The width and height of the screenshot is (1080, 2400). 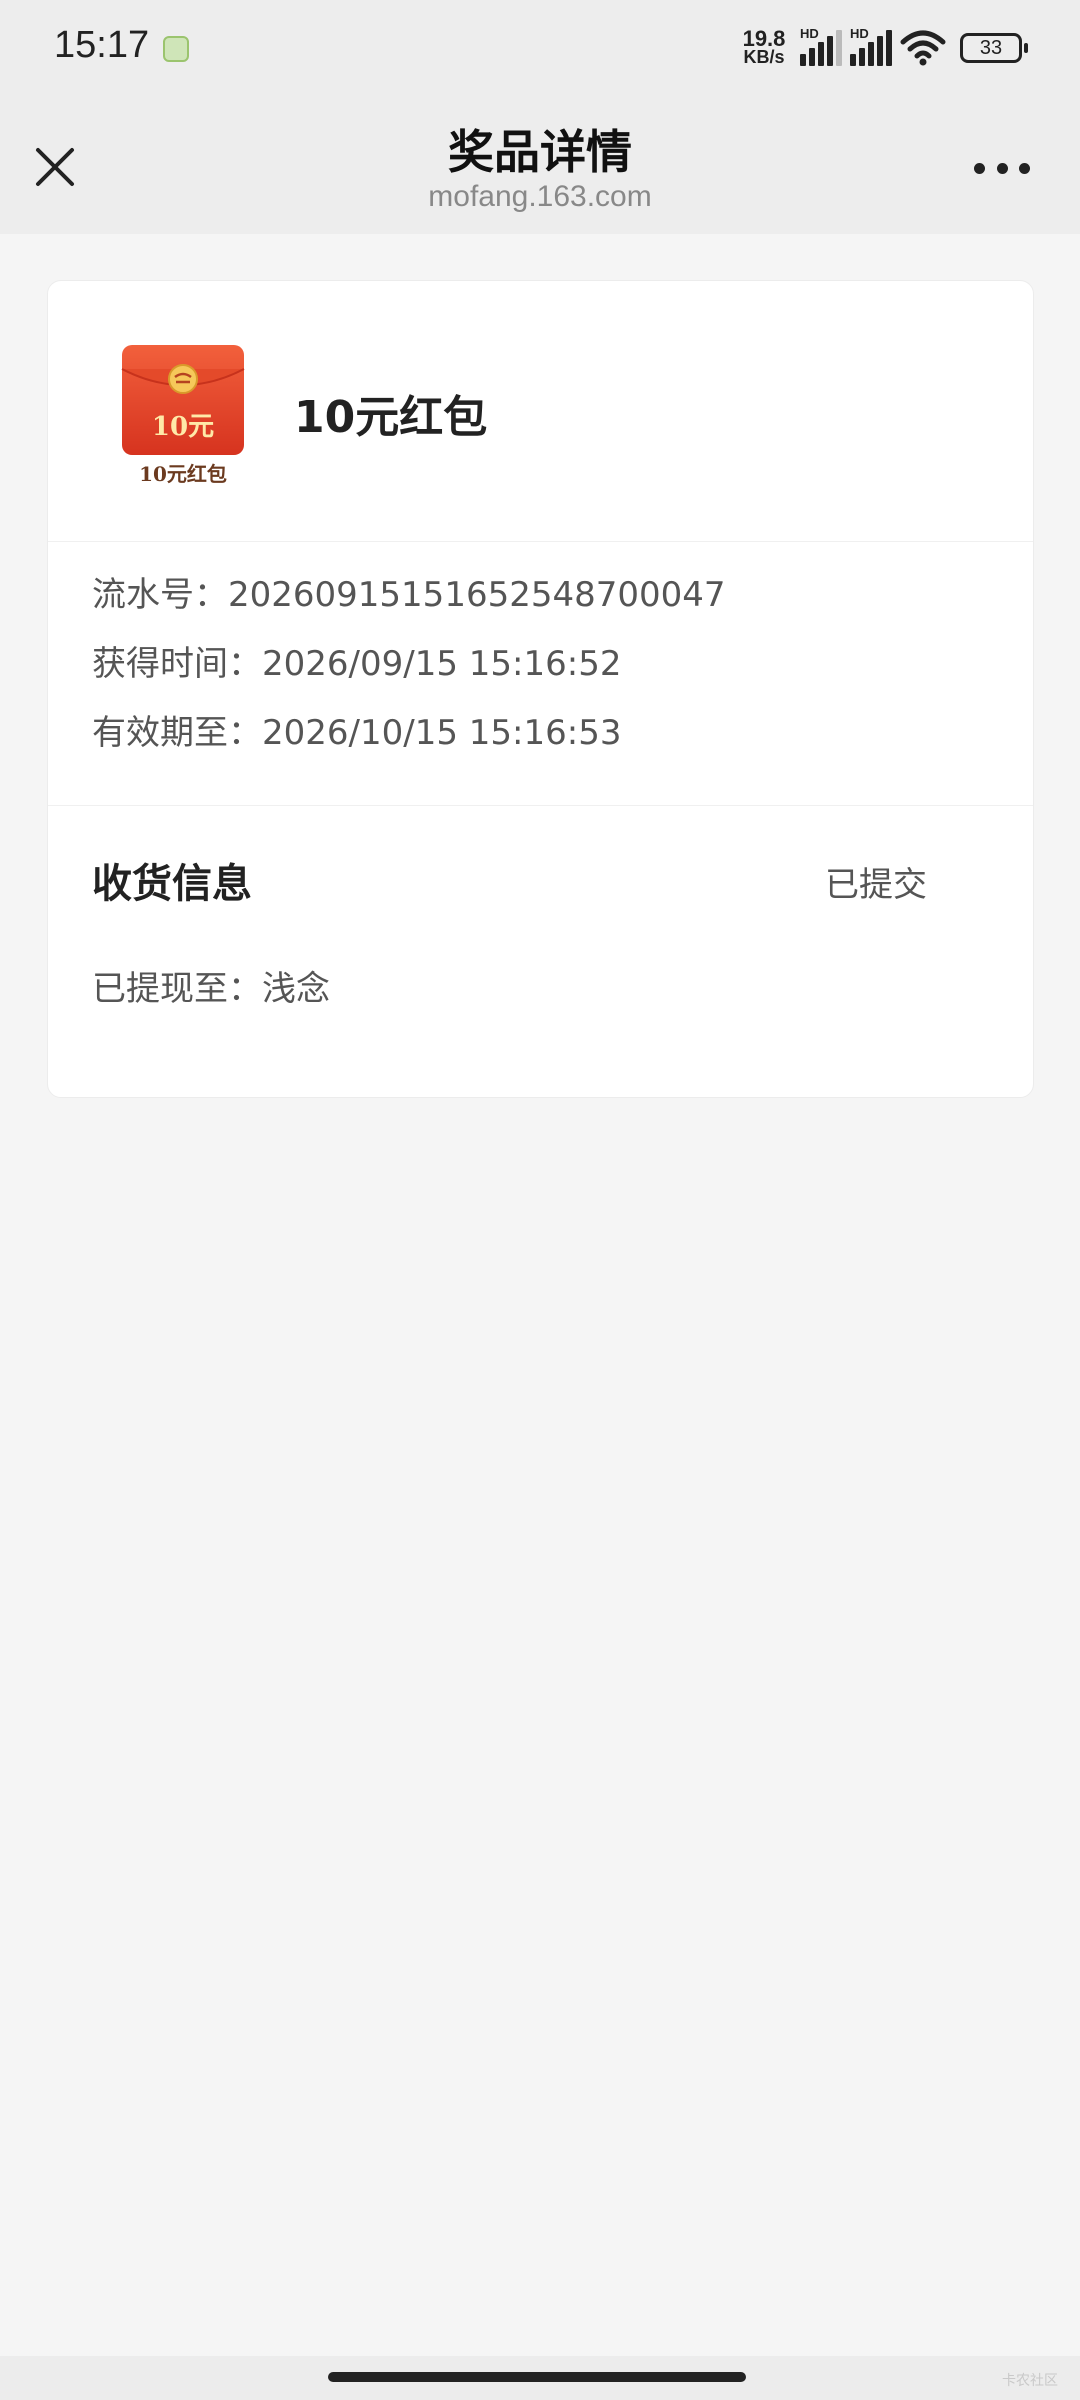 I want to click on more-options-button, so click(x=1002, y=168).